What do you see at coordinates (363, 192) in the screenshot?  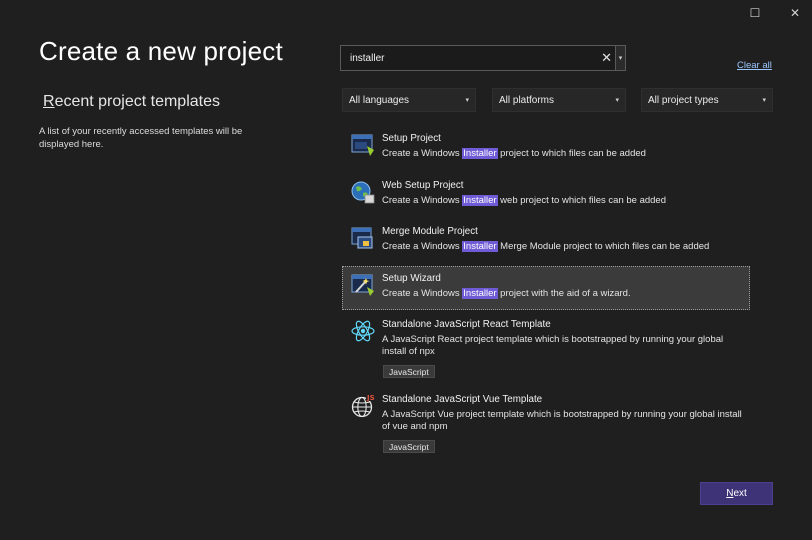 I see `web-setup-icon` at bounding box center [363, 192].